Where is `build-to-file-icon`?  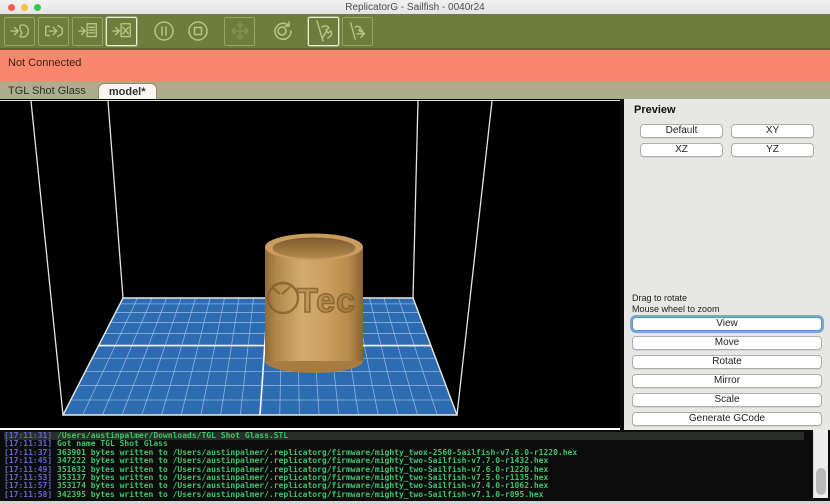
build-to-file-icon is located at coordinates (121, 31).